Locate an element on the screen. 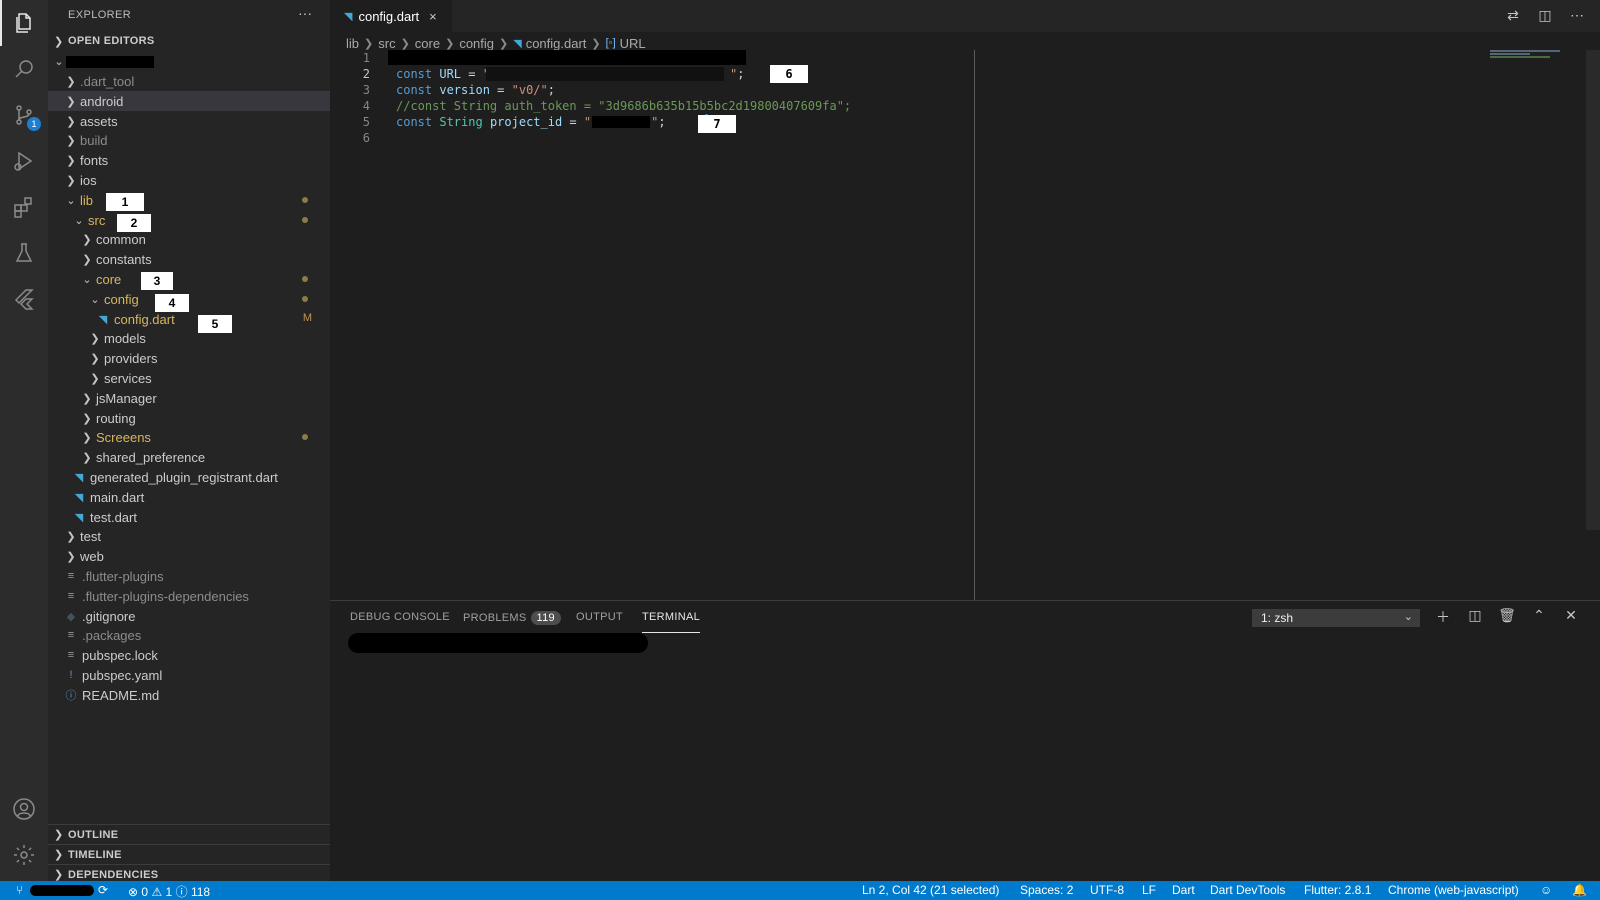 This screenshot has width=1600, height=900. tree-folder-item: ⌄ core is located at coordinates (189, 279).